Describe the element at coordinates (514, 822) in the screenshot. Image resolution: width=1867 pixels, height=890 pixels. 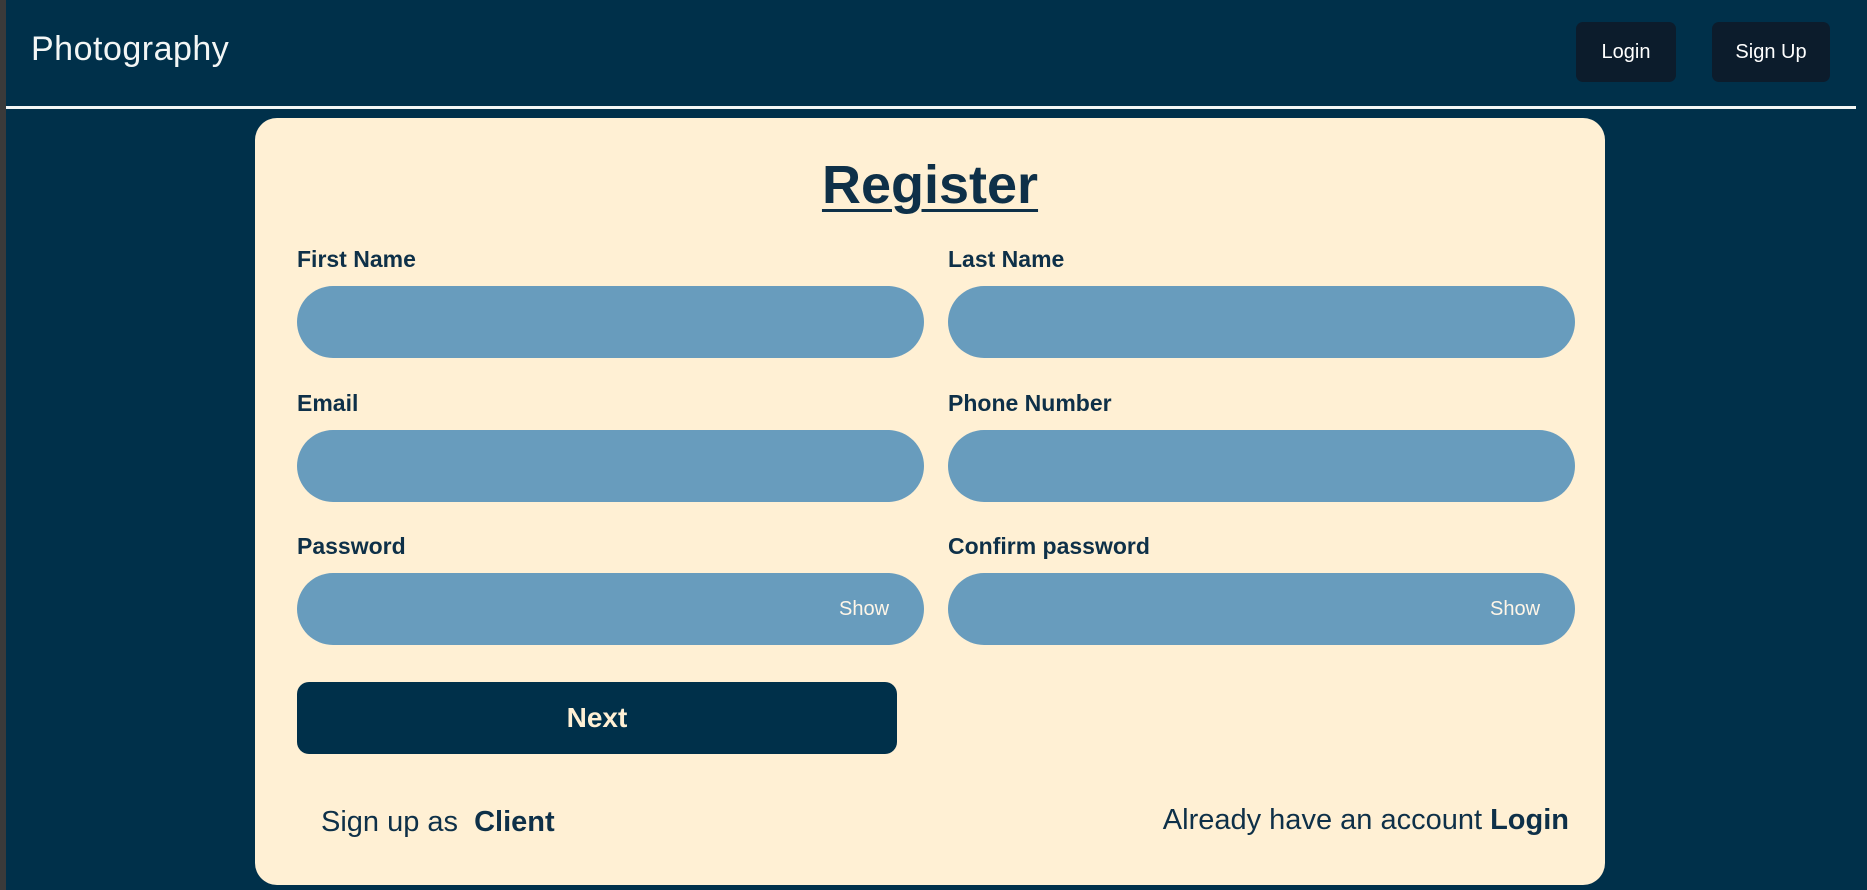
I see `signup-role-toggle: Client` at that location.